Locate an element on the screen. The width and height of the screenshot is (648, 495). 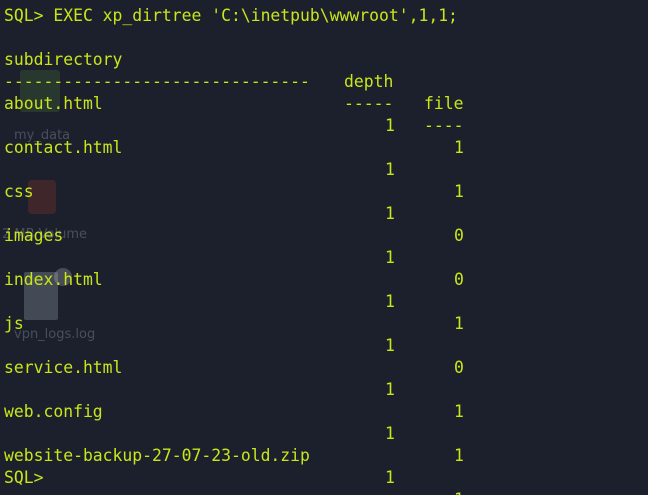
row-subdirectory: js is located at coordinates (14, 323).